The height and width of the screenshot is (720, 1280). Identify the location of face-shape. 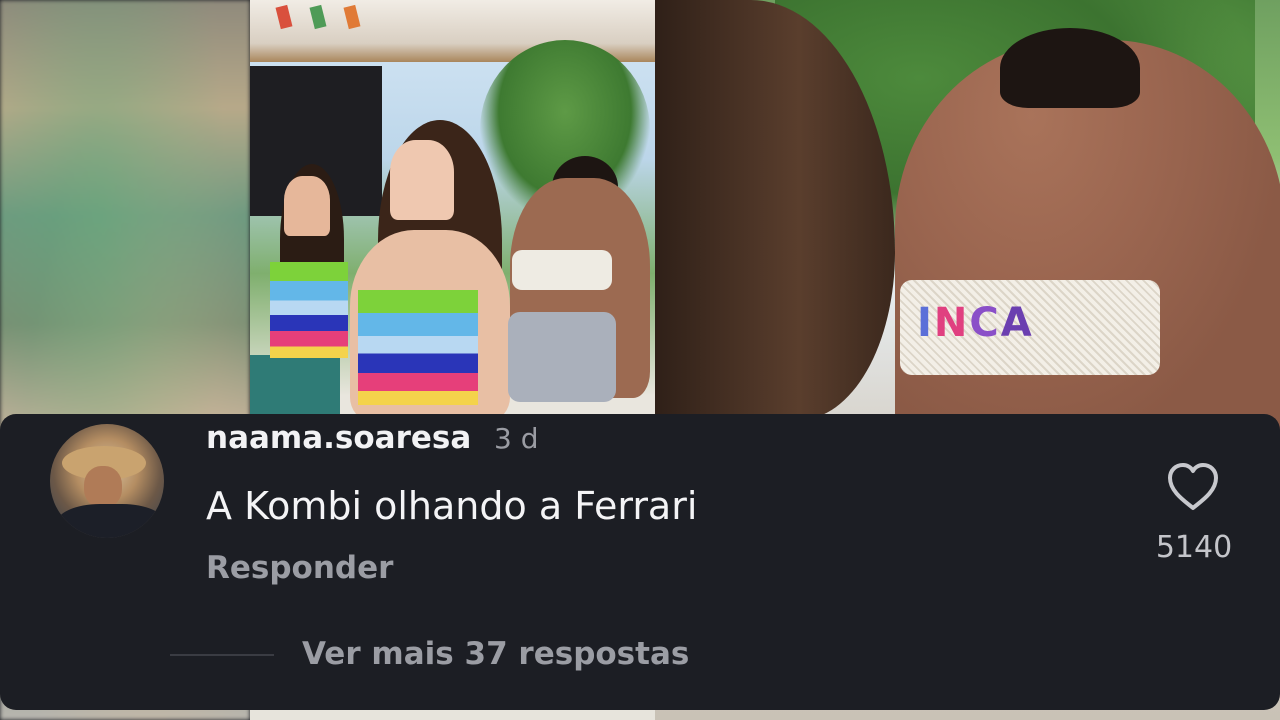
(103, 487).